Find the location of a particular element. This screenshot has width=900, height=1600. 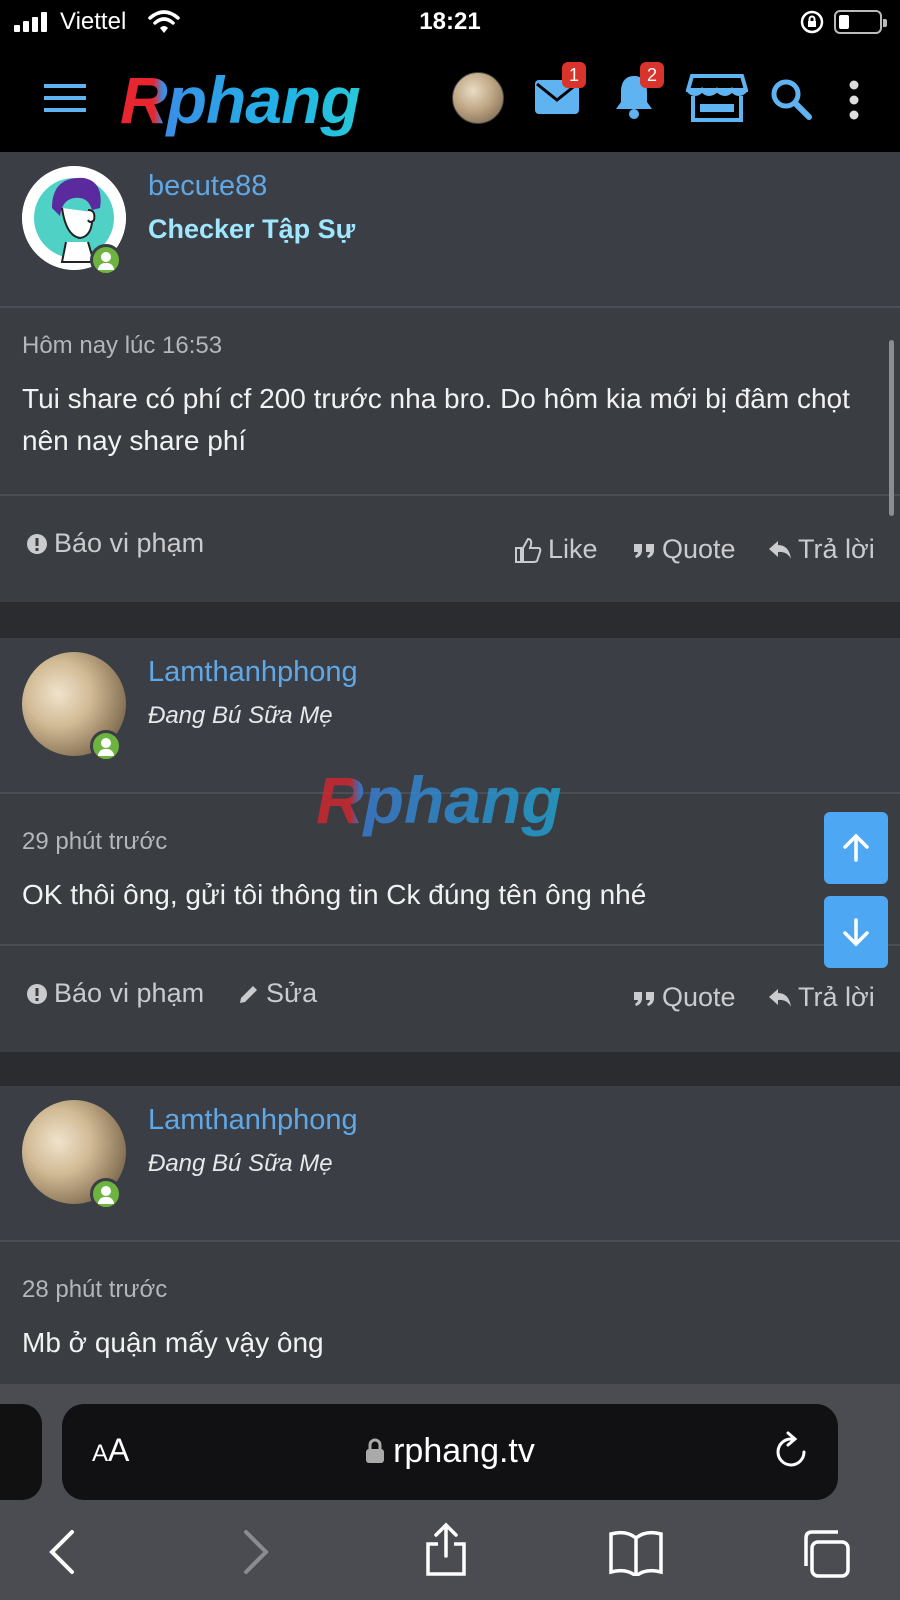

browser-toolbar: AA rphang.tv is located at coordinates (450, 1492).